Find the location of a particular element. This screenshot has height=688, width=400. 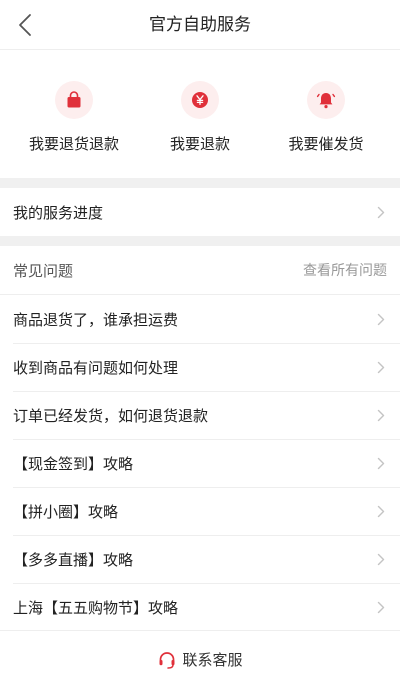

faq-item-text: 收到商品有问题如何处理 is located at coordinates (96, 367).